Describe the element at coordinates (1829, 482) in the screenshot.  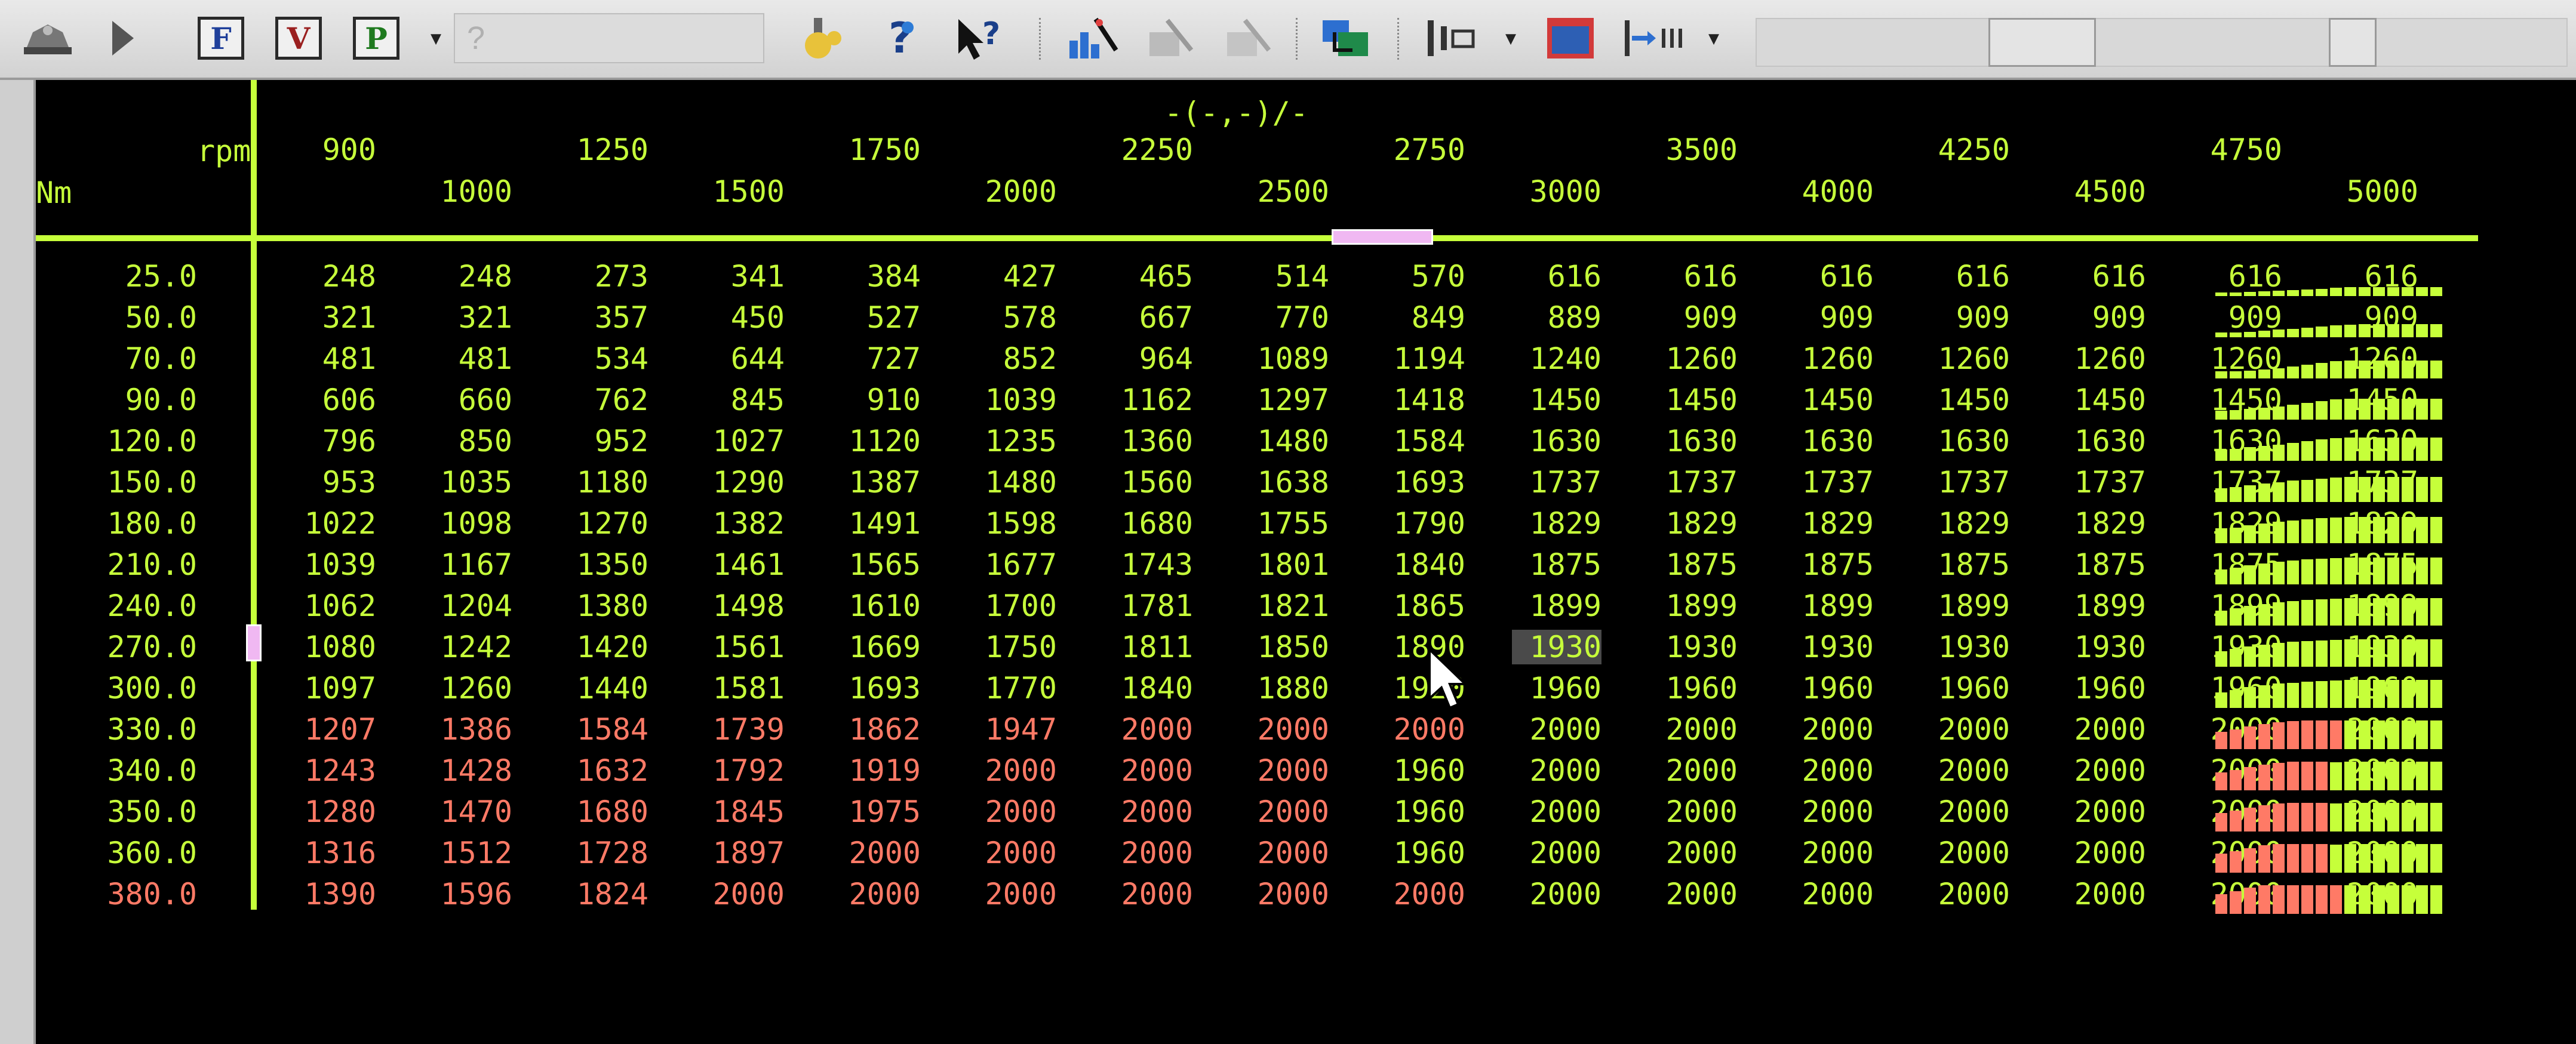
I see `table-cell: 1737` at that location.